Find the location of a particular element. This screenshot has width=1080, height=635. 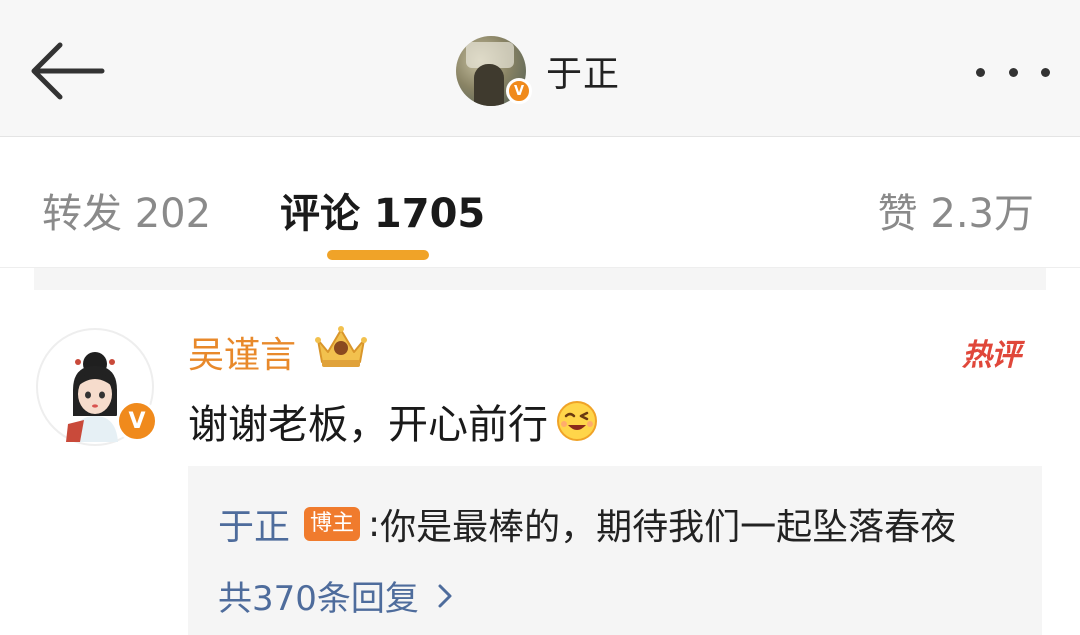

crown-icon is located at coordinates (341, 346).